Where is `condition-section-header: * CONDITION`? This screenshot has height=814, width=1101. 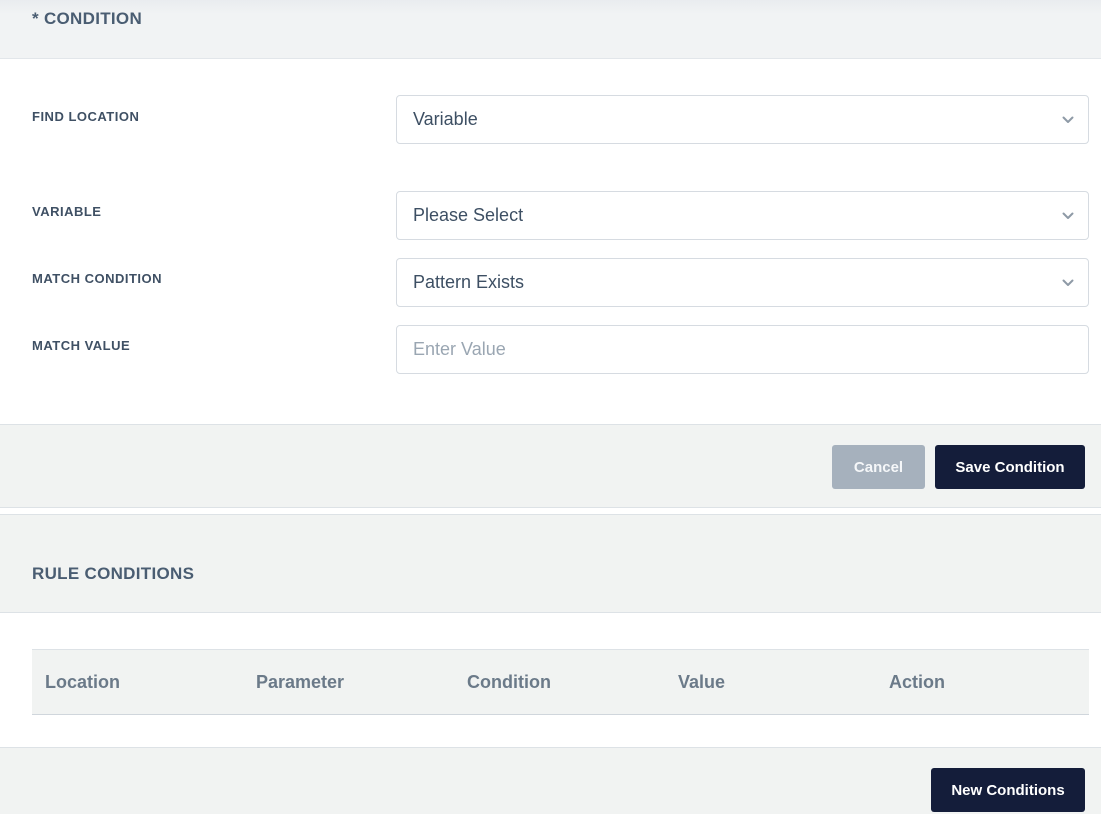
condition-section-header: * CONDITION is located at coordinates (550, 29).